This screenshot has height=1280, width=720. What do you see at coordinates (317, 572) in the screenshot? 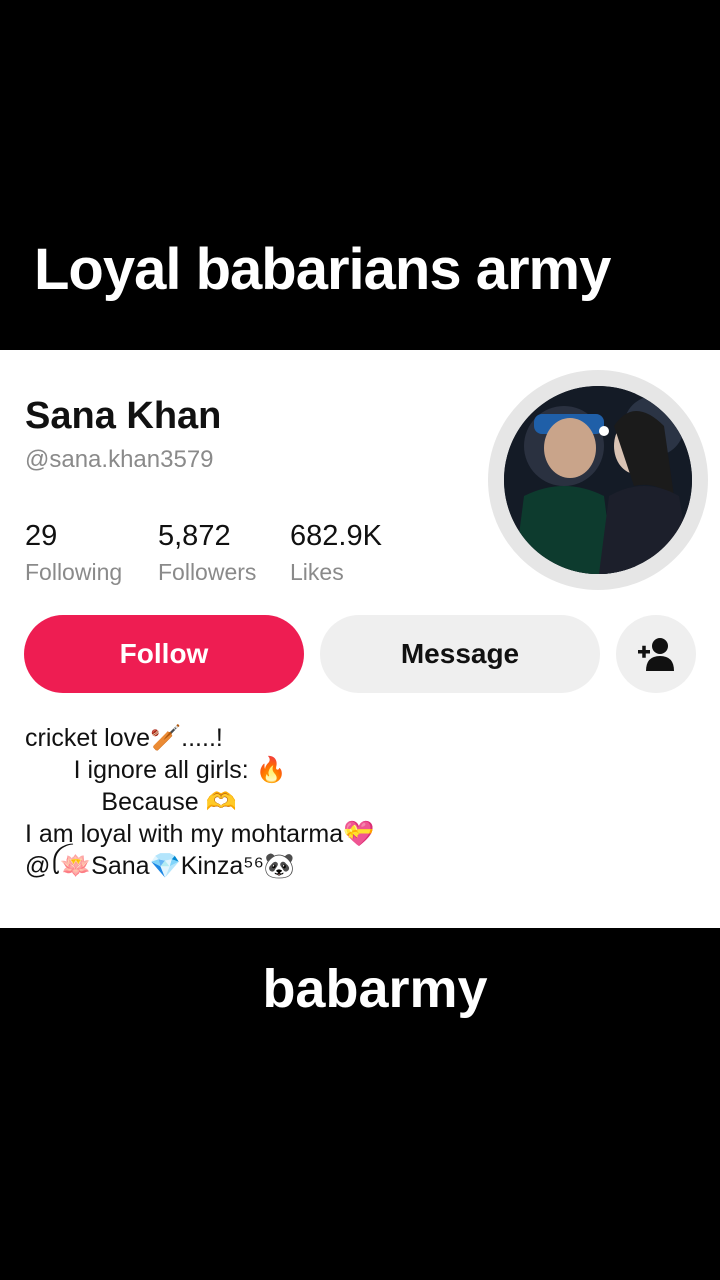
I see `stat-likes-label: Likes` at bounding box center [317, 572].